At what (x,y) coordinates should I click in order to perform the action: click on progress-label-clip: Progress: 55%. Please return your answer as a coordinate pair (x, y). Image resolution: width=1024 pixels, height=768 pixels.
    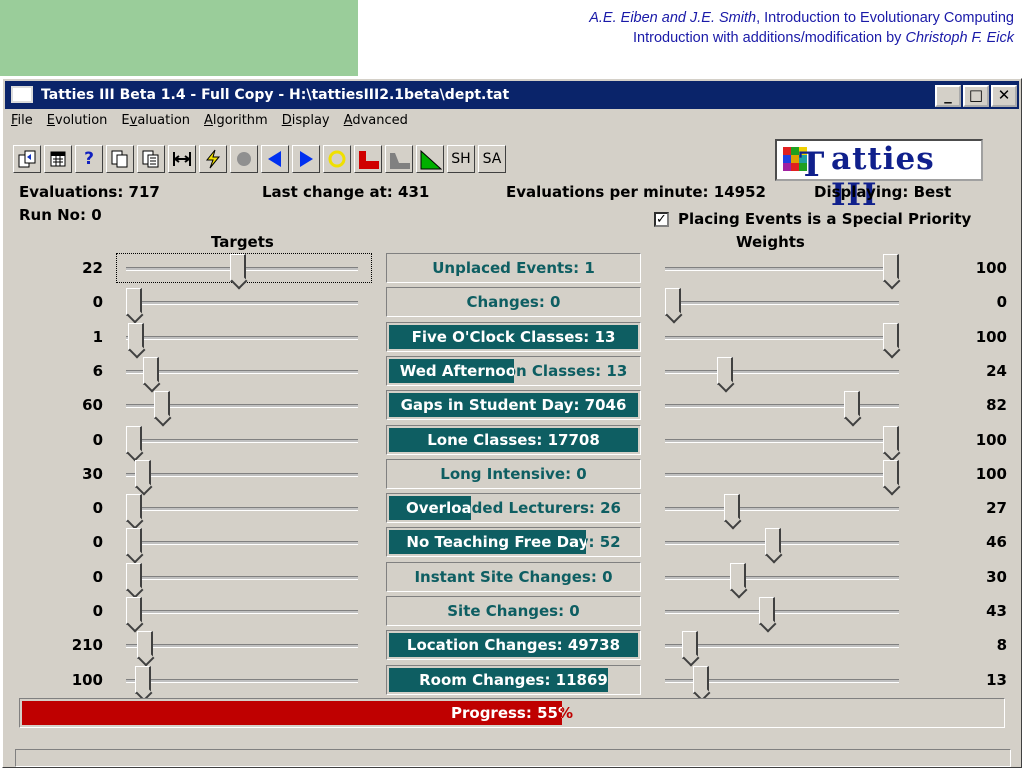
    Looking at the image, I should click on (291, 713).